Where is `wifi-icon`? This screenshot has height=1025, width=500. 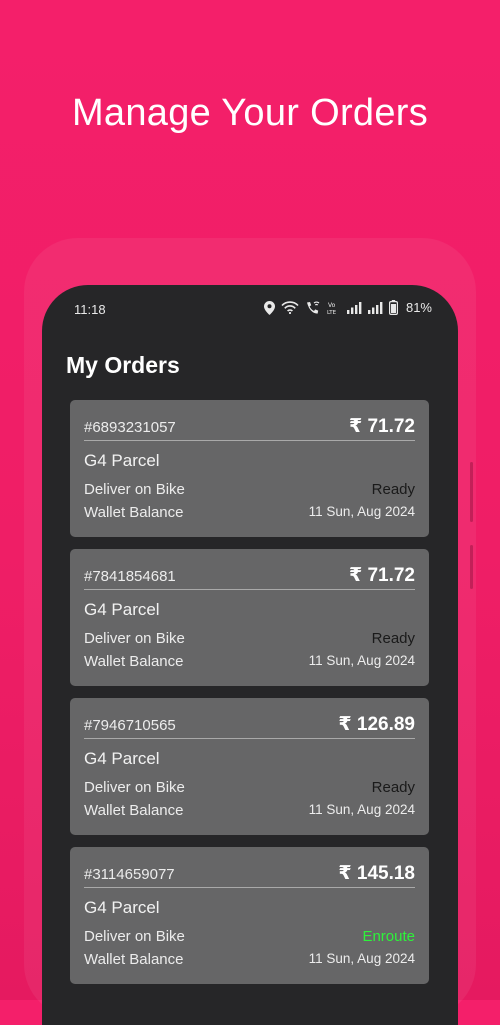 wifi-icon is located at coordinates (290, 307).